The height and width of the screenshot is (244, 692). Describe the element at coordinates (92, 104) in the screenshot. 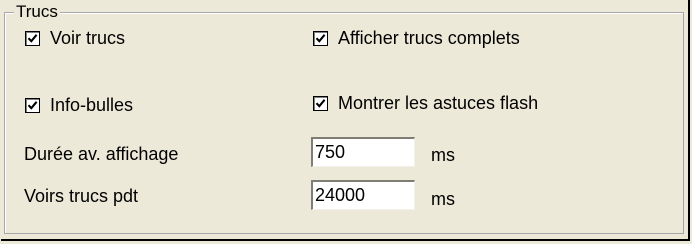

I see `info-bulles-label: Info-bulles` at that location.